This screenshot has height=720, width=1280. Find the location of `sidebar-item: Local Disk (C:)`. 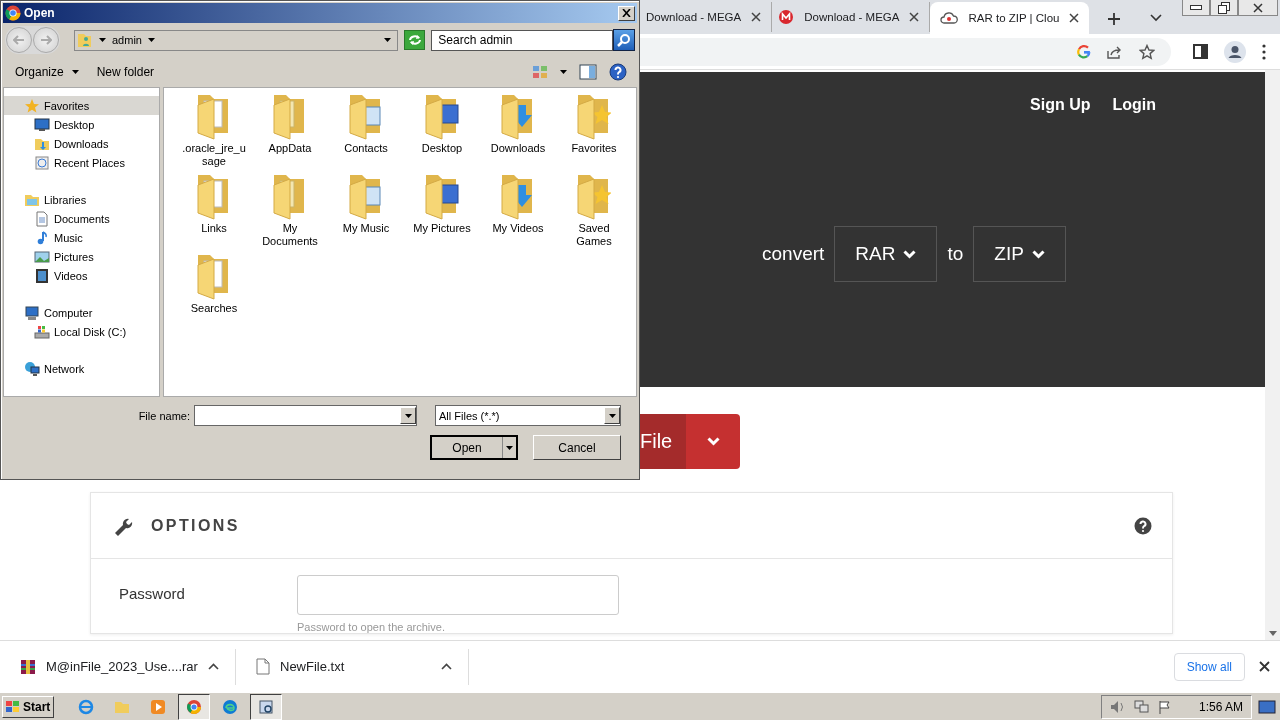

sidebar-item: Local Disk (C:) is located at coordinates (81, 331).